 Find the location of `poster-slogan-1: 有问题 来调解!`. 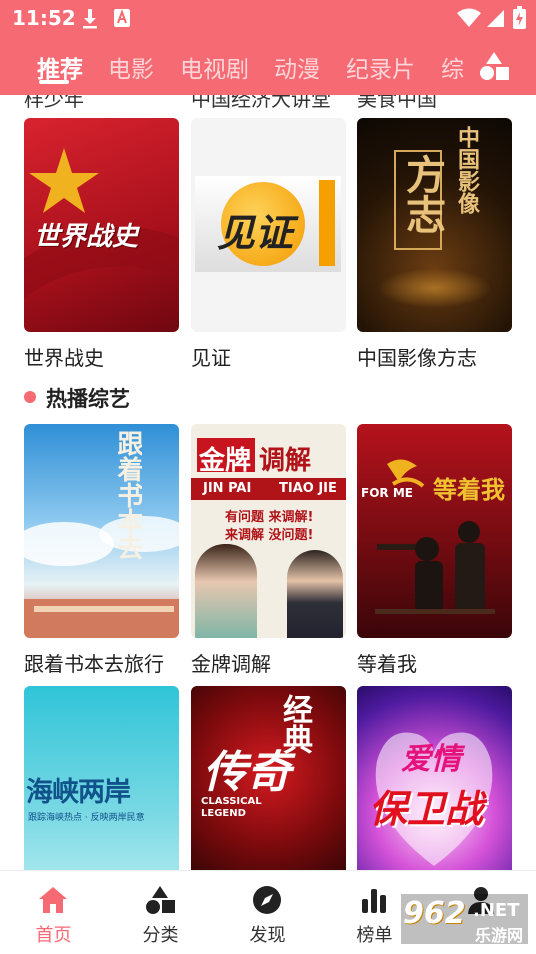

poster-slogan-1: 有问题 来调解! is located at coordinates (269, 517).